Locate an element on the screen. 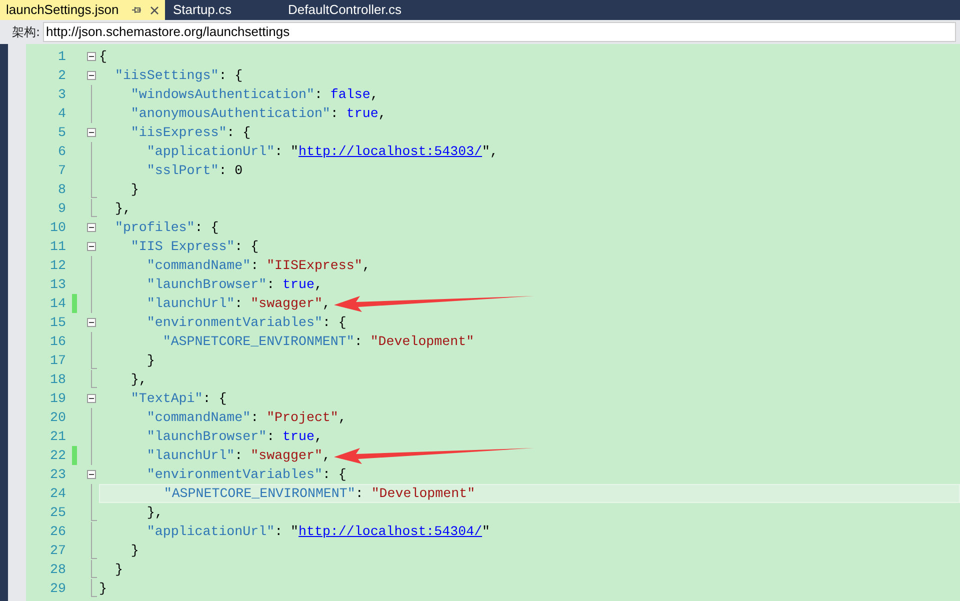 The height and width of the screenshot is (601, 960). code-token: "profiles" is located at coordinates (154, 227).